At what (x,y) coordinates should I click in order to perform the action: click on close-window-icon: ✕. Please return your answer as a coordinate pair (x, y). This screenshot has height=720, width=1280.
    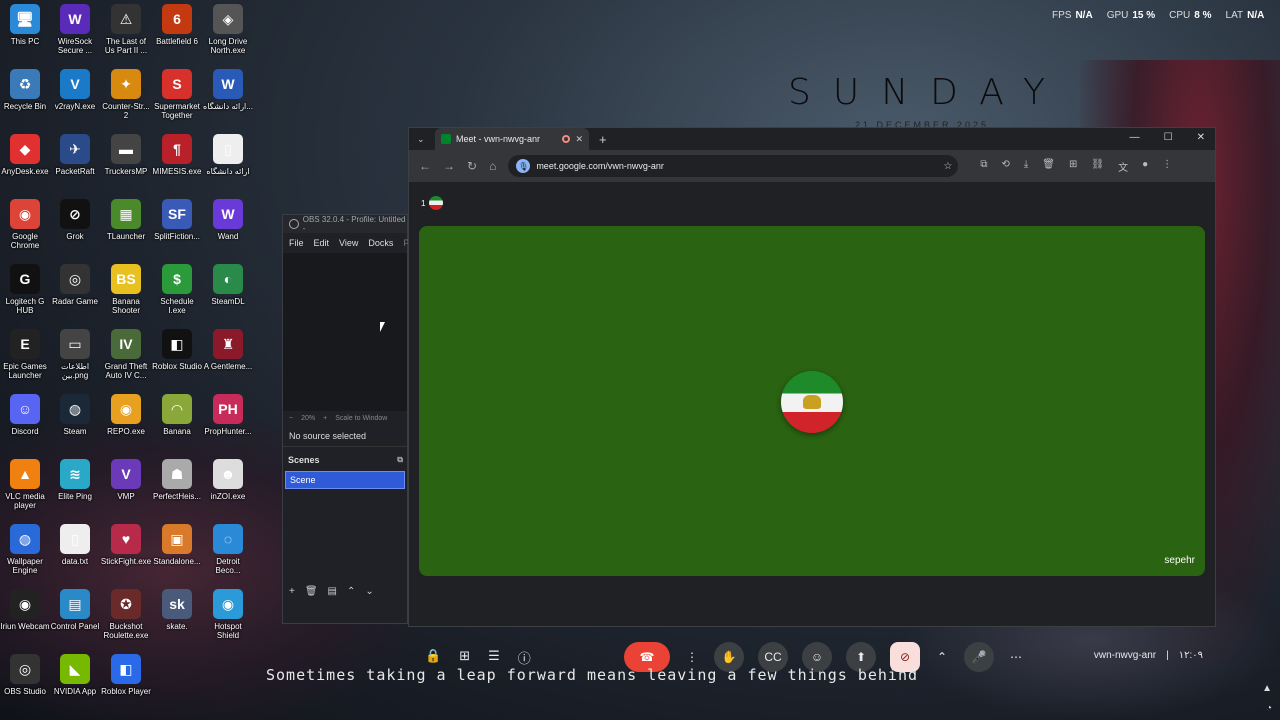
    Looking at the image, I should click on (1201, 137).